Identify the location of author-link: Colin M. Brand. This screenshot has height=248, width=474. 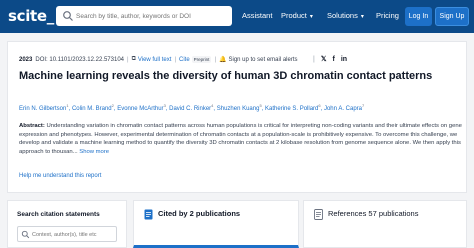
(92, 109).